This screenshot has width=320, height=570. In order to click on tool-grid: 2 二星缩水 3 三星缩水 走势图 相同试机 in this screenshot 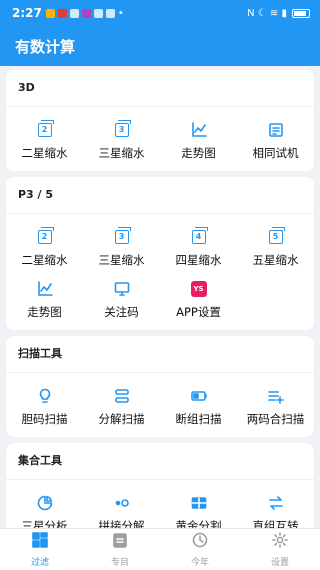, I will do `click(160, 139)`.